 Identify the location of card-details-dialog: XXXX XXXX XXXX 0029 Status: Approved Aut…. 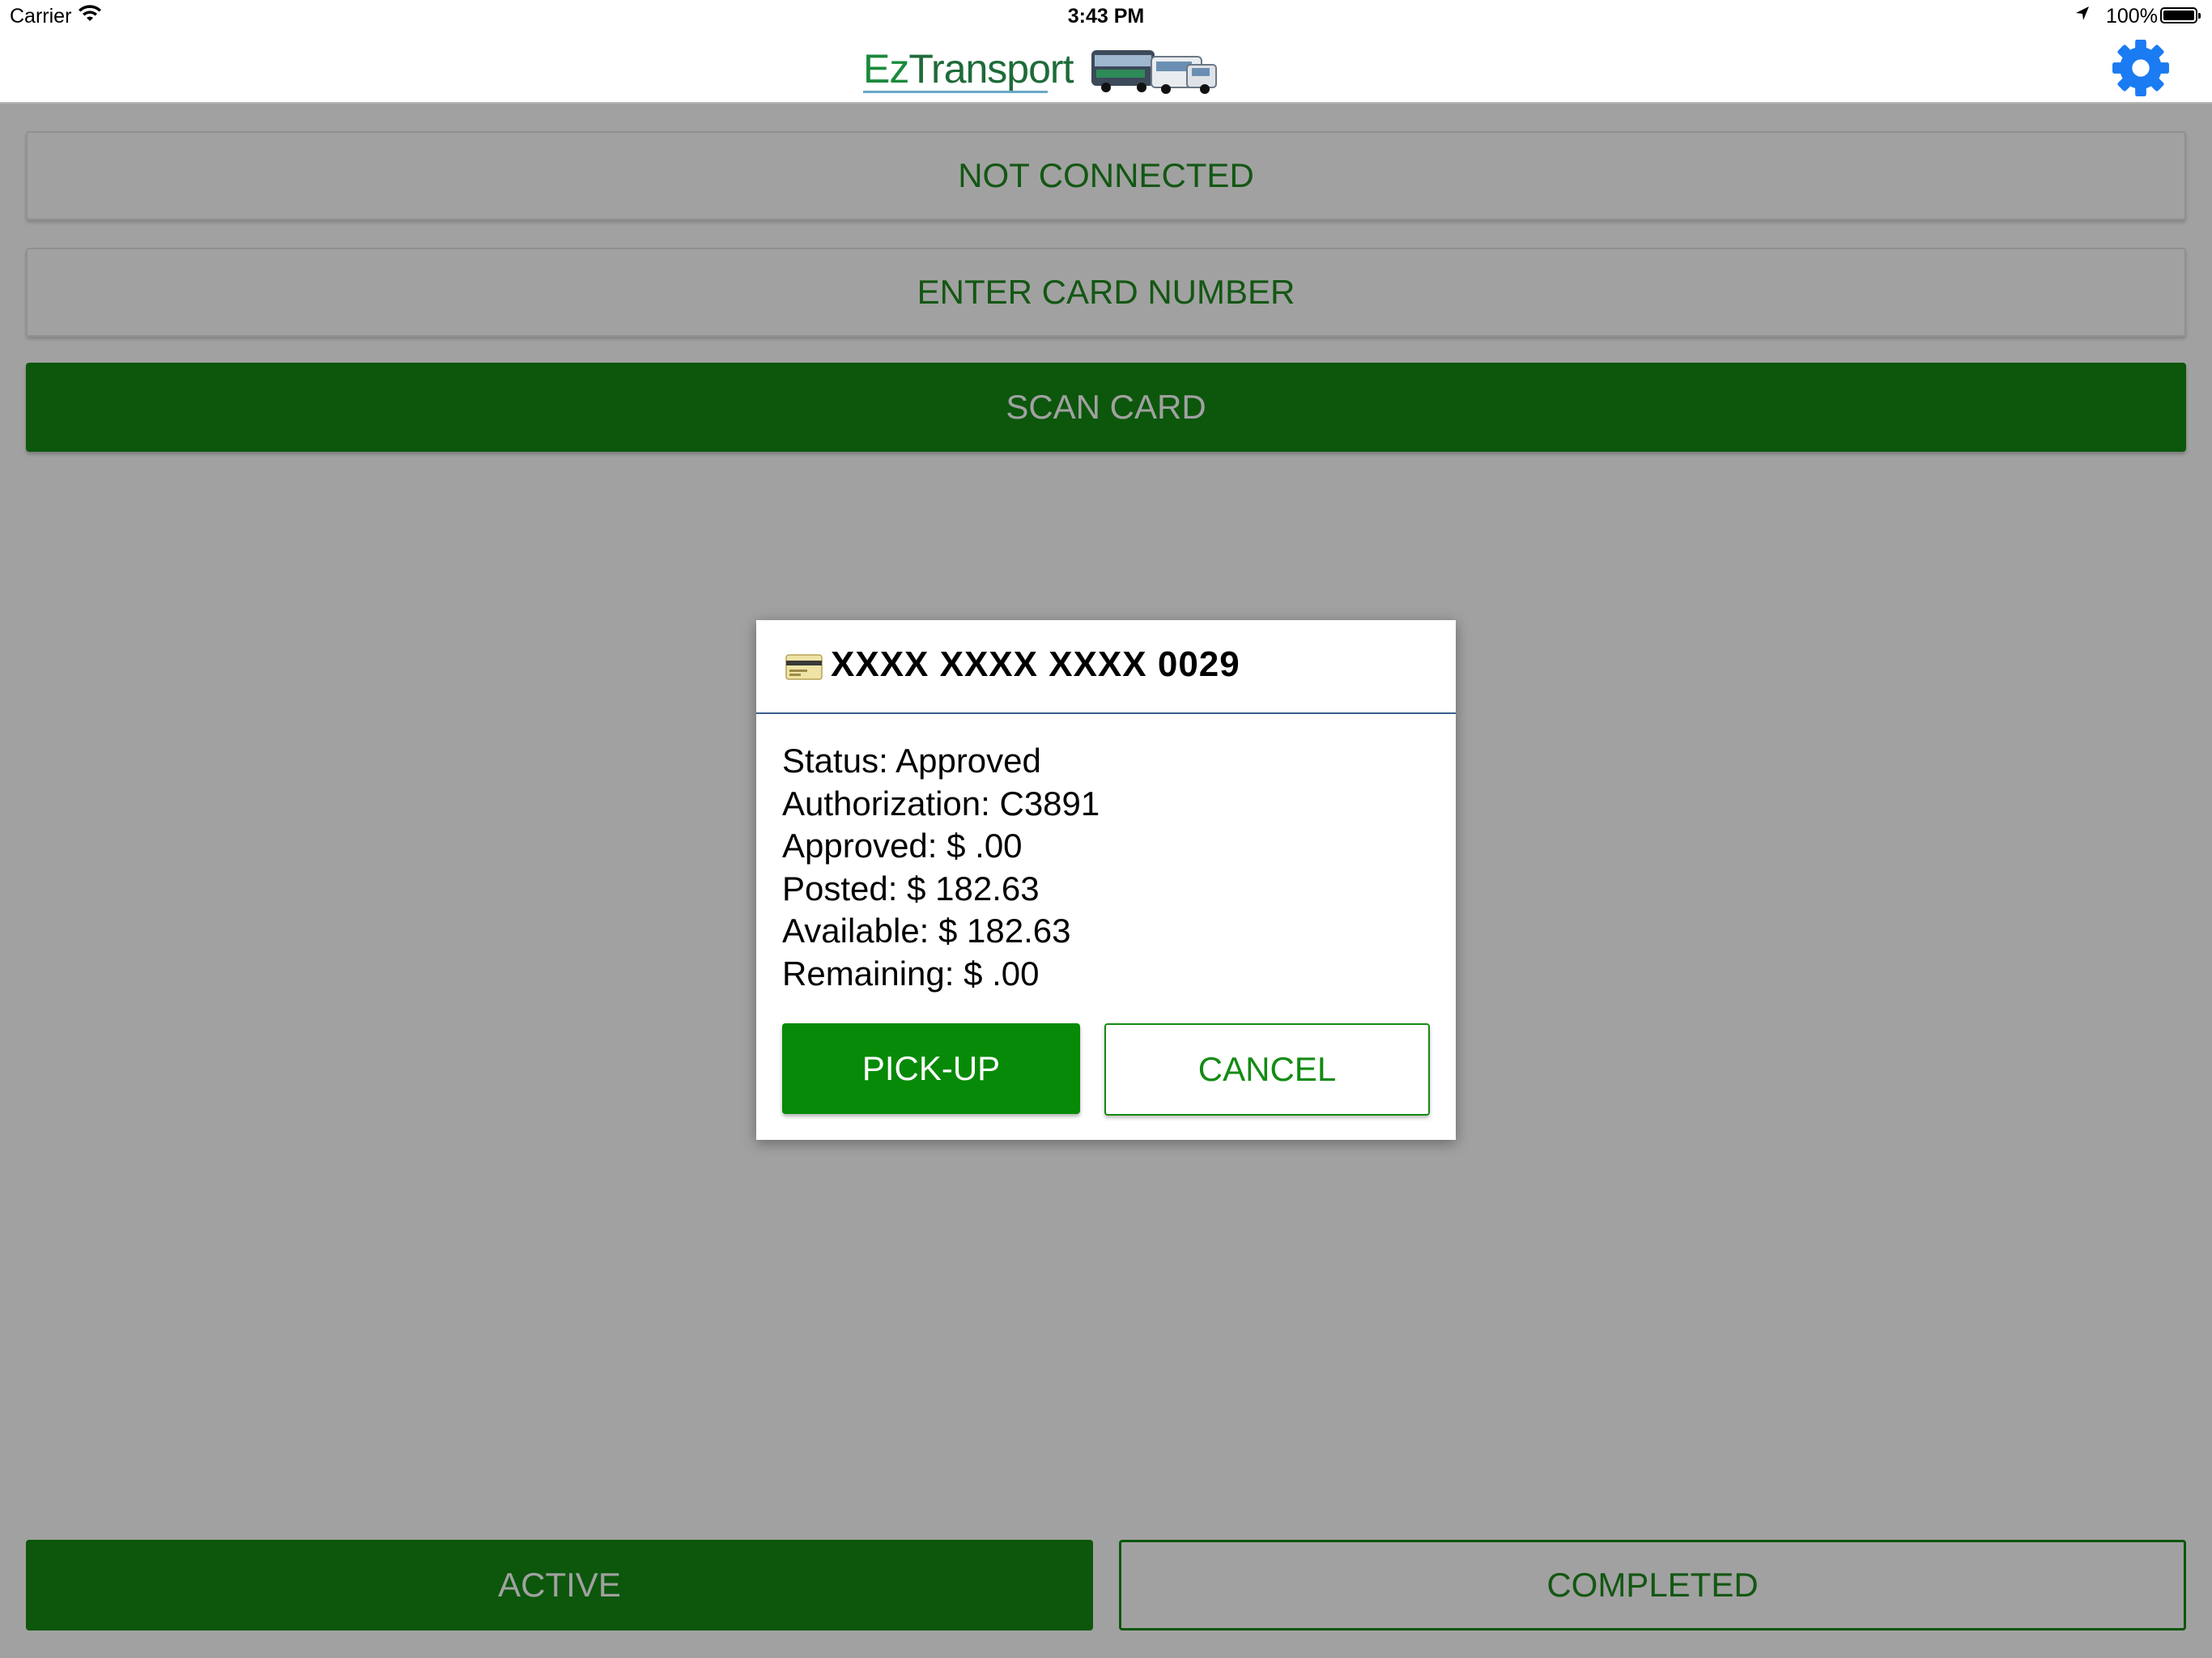
(1106, 880).